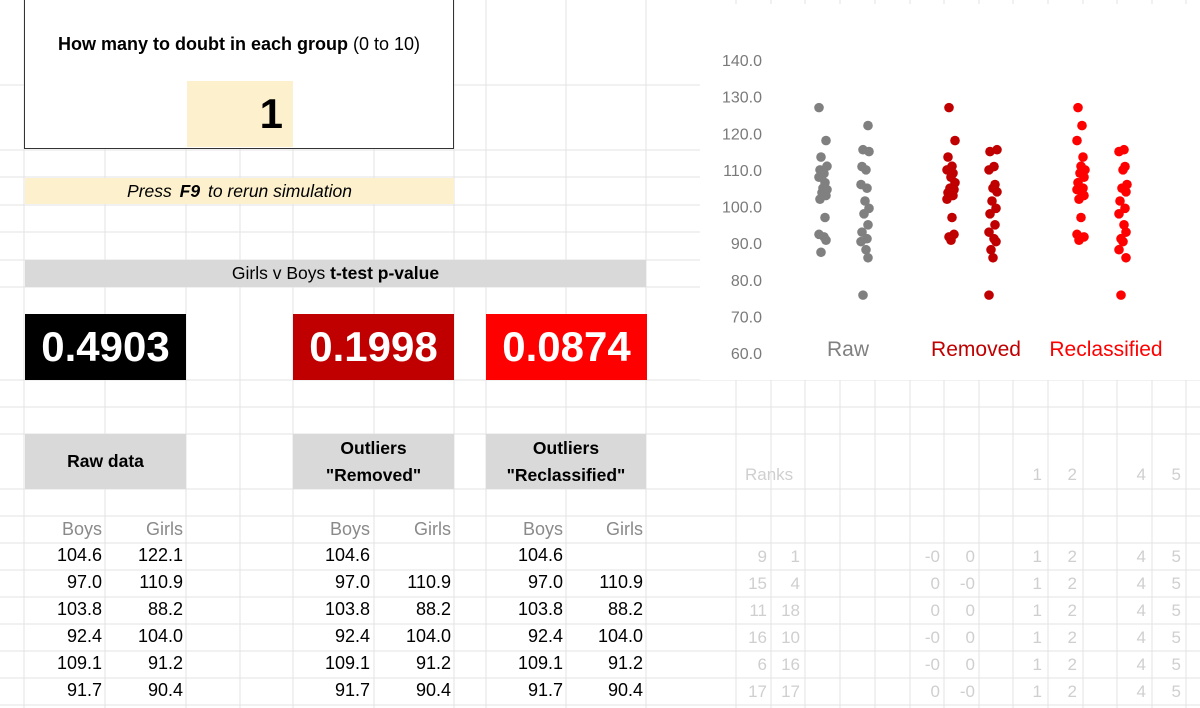  What do you see at coordinates (769, 474) in the screenshot?
I see `ranks-label: Ranks` at bounding box center [769, 474].